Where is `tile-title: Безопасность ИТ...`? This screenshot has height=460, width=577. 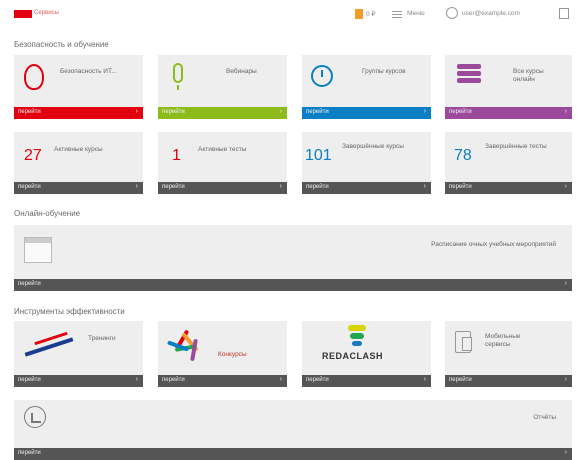
tile-title: Безопасность ИТ... is located at coordinates (88, 71).